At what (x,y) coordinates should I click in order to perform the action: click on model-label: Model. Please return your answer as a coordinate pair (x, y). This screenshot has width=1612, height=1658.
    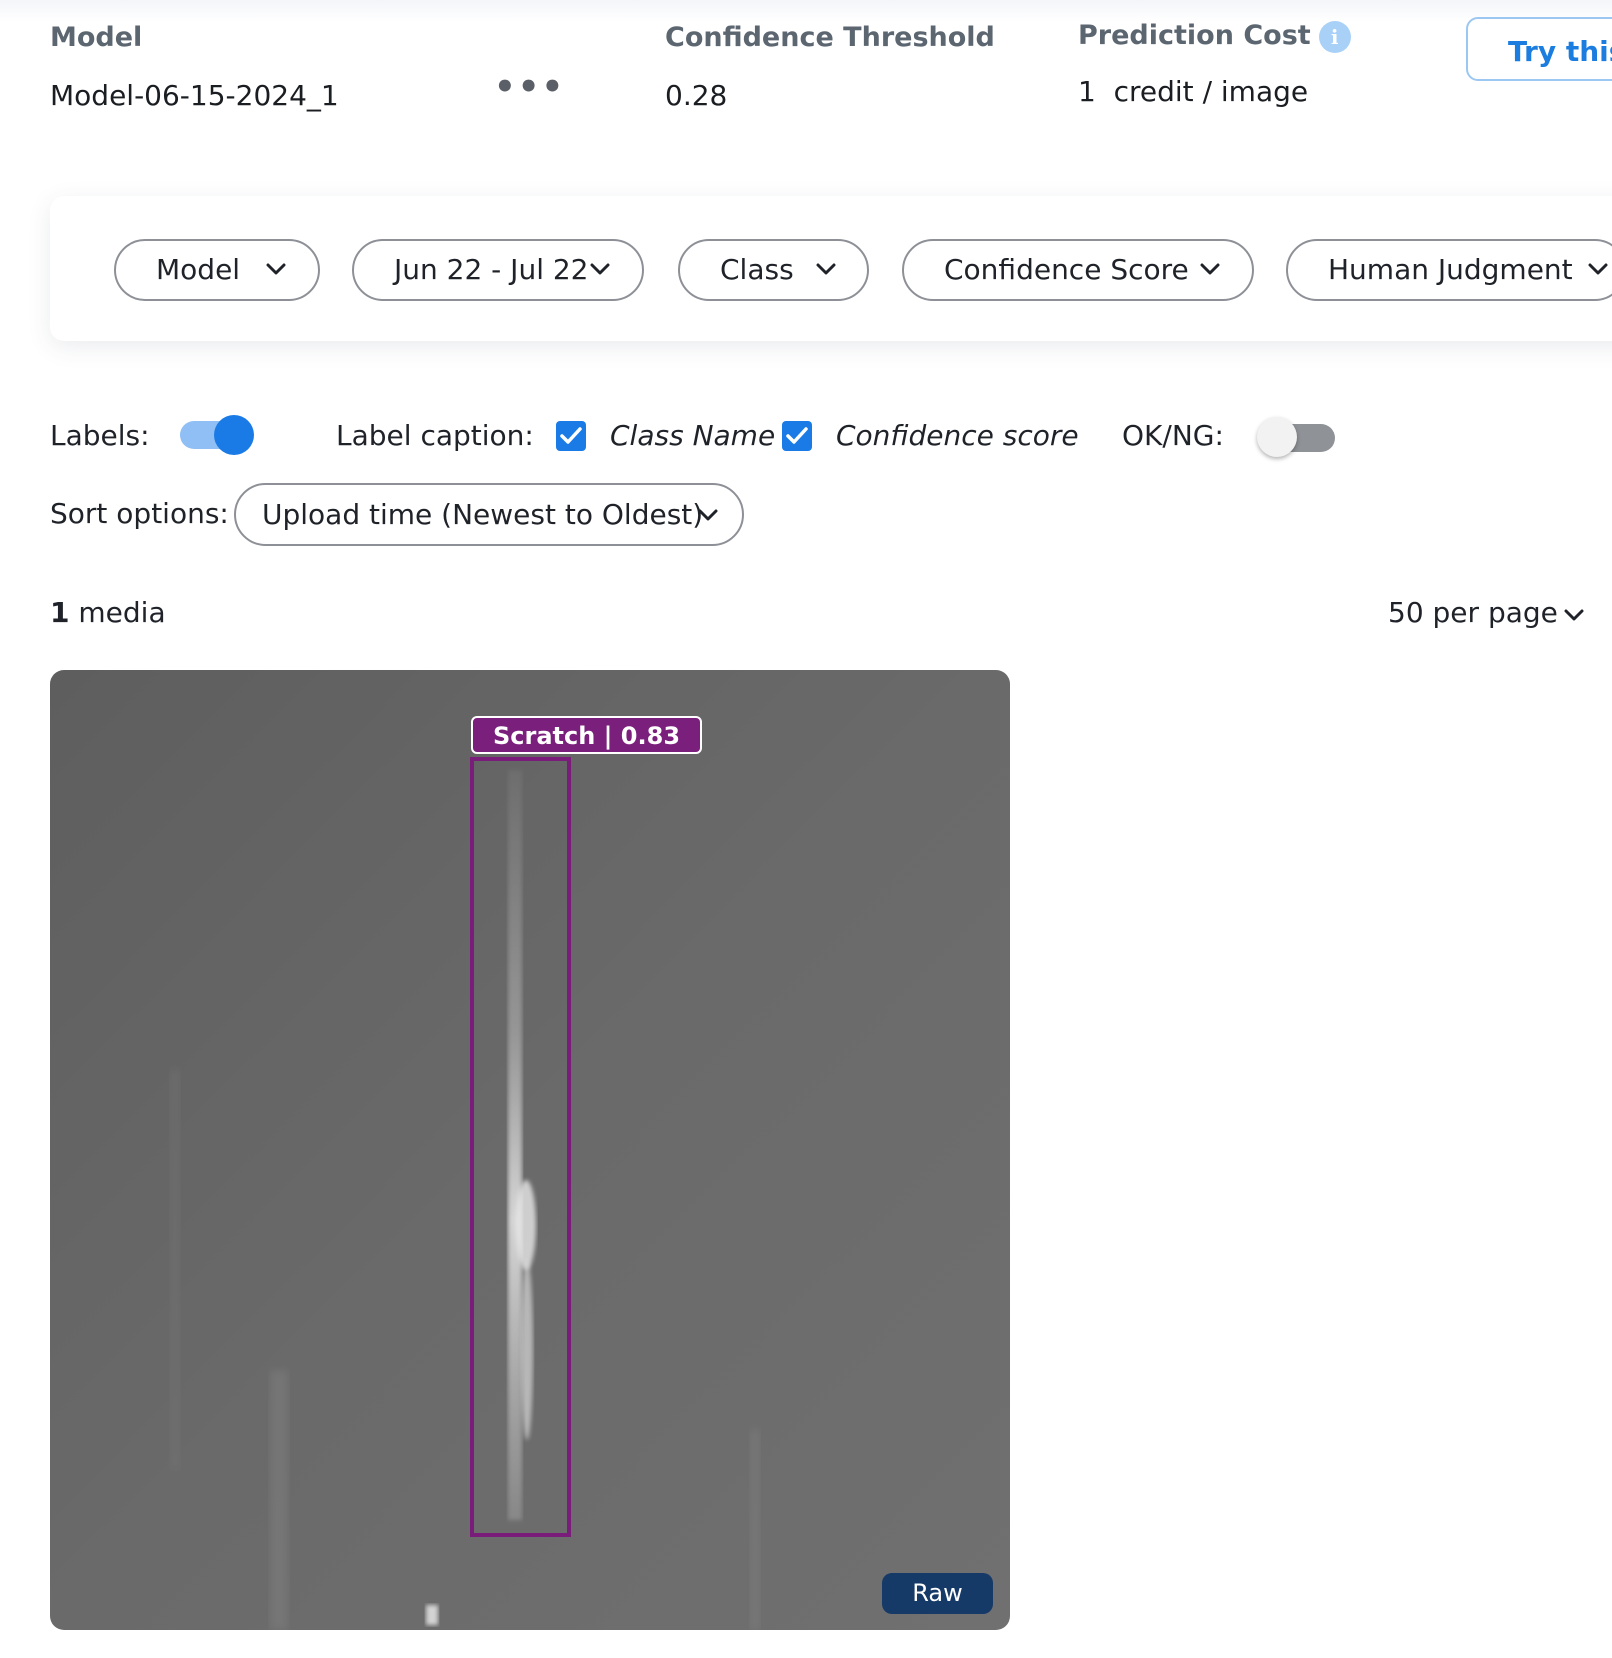
    Looking at the image, I should click on (96, 37).